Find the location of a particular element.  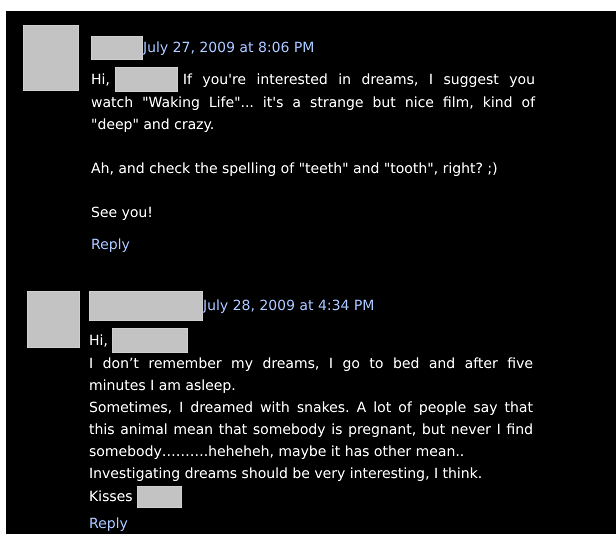

comment-text: Sometimes, I dreamed with snakes. A lot of people say that this animal mean that somebody is pregnant, but never I find somebody……….heheheh, maybe it has other mean.. is located at coordinates (311, 430).